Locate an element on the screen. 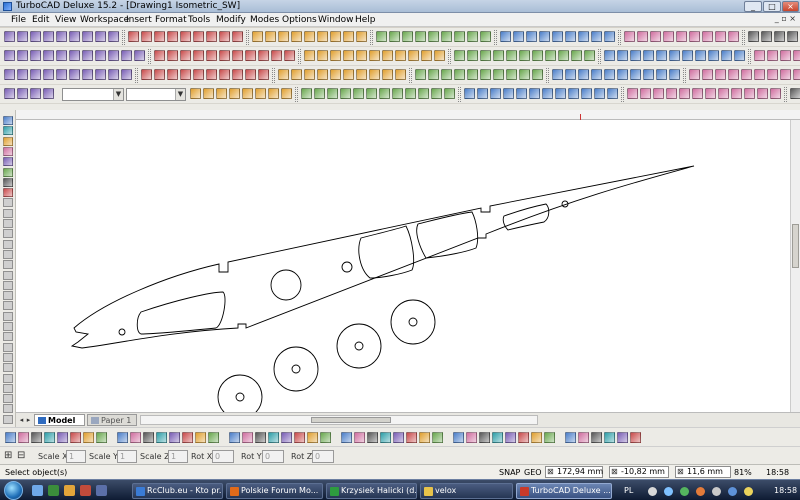  close-button: × is located at coordinates (790, 6).